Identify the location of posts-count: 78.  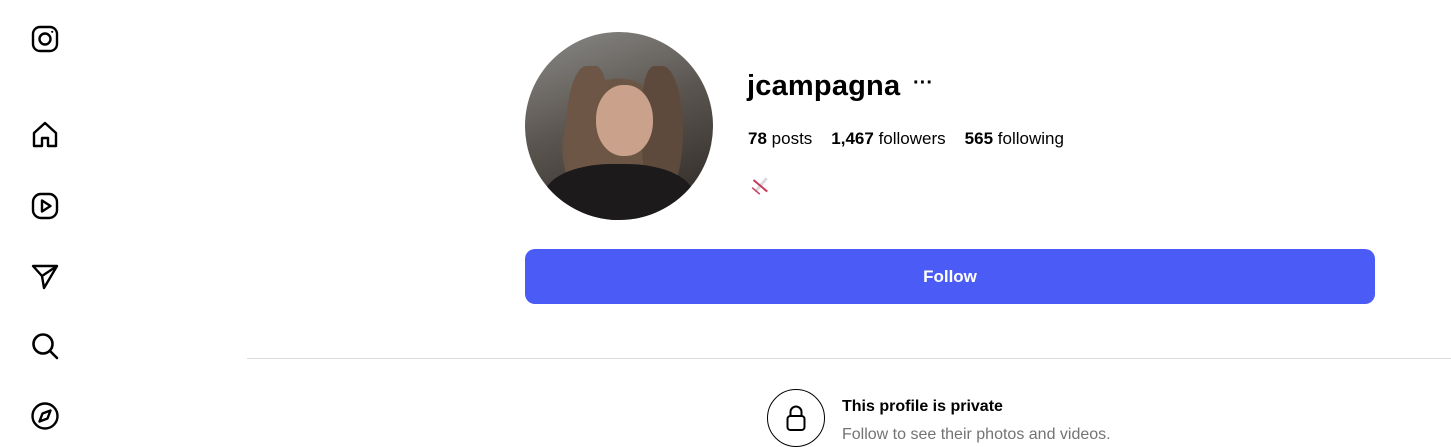
(757, 138).